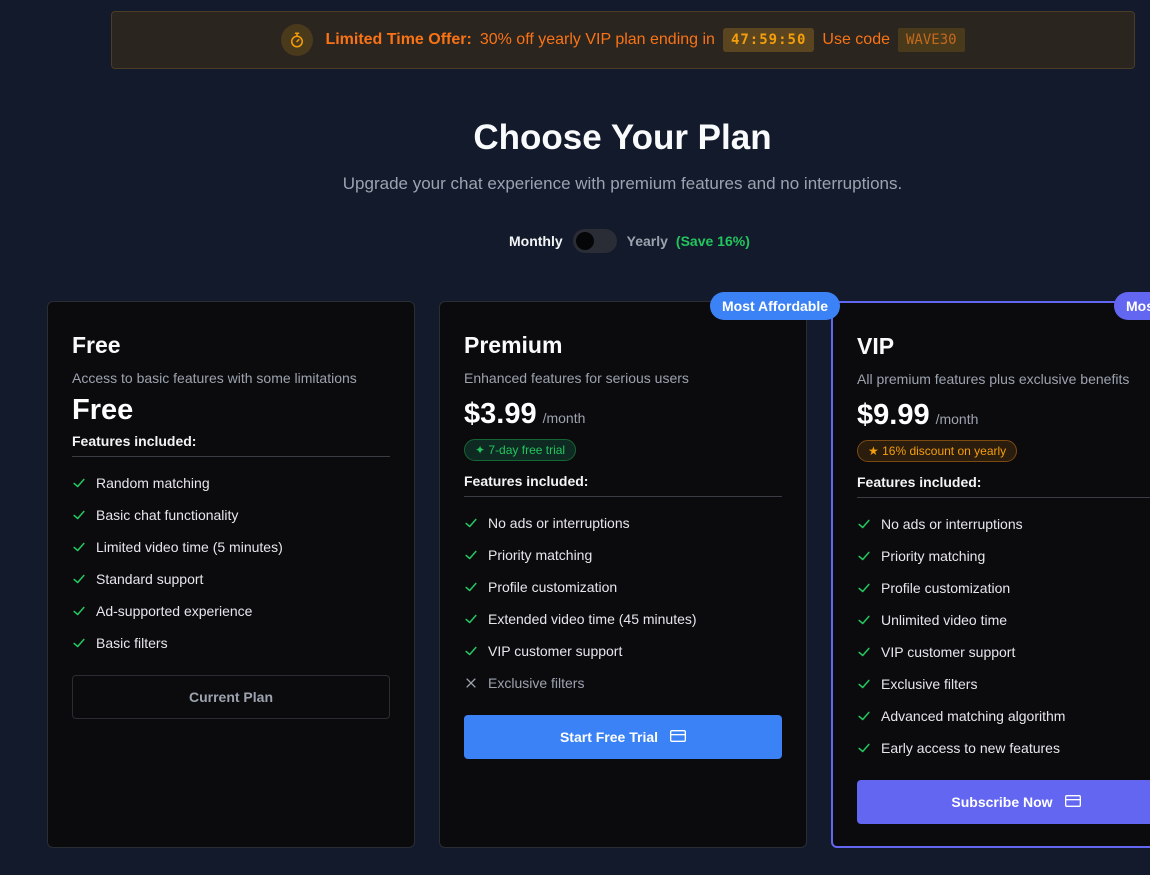 The width and height of the screenshot is (1150, 875). Describe the element at coordinates (622, 137) in the screenshot. I see `page-title: Choose Your Plan` at that location.